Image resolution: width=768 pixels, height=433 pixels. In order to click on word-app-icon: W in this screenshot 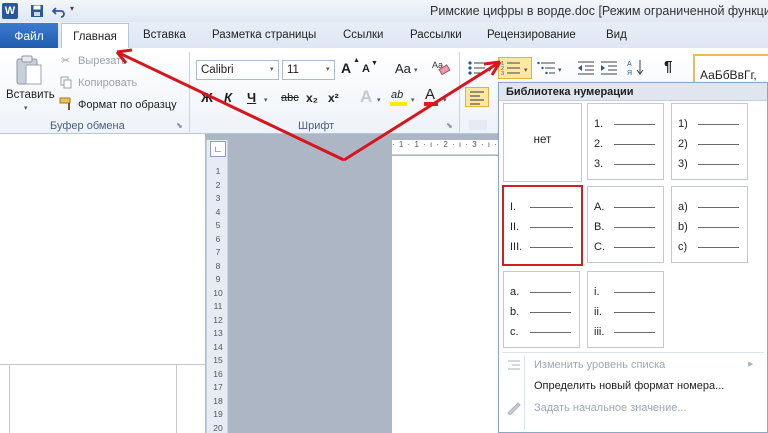, I will do `click(10, 11)`.